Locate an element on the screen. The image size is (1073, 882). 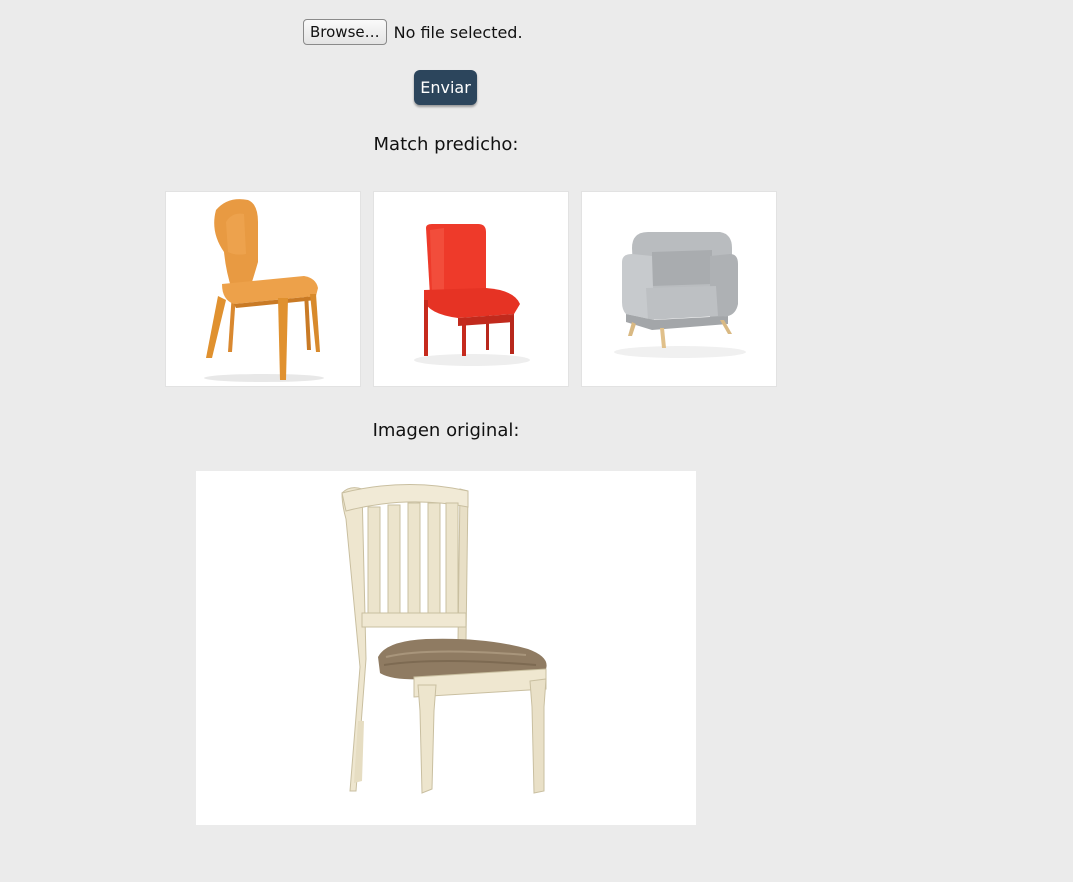
submit-button-label: Enviar is located at coordinates (445, 87).